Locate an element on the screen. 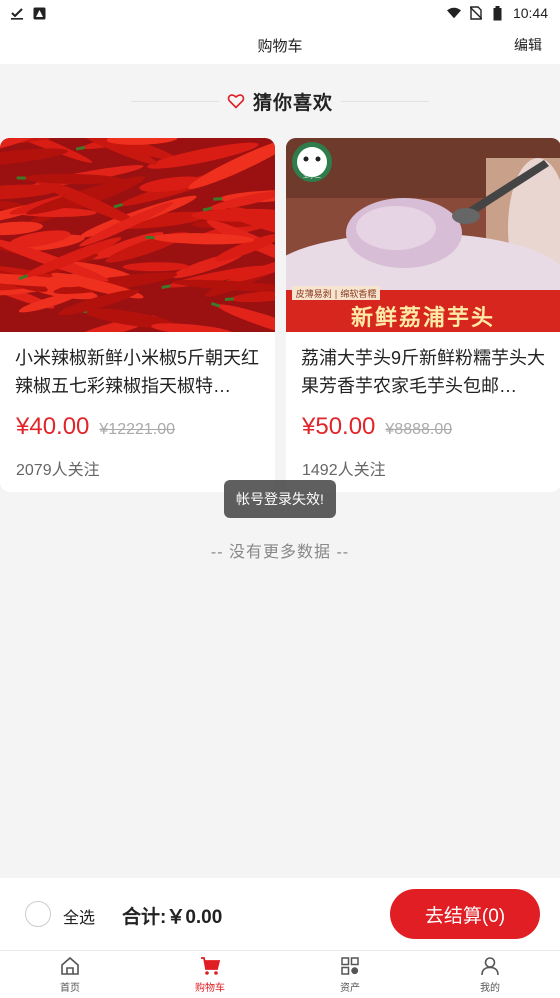 Image resolution: width=560 pixels, height=998 pixels. battery-icon is located at coordinates (498, 12).